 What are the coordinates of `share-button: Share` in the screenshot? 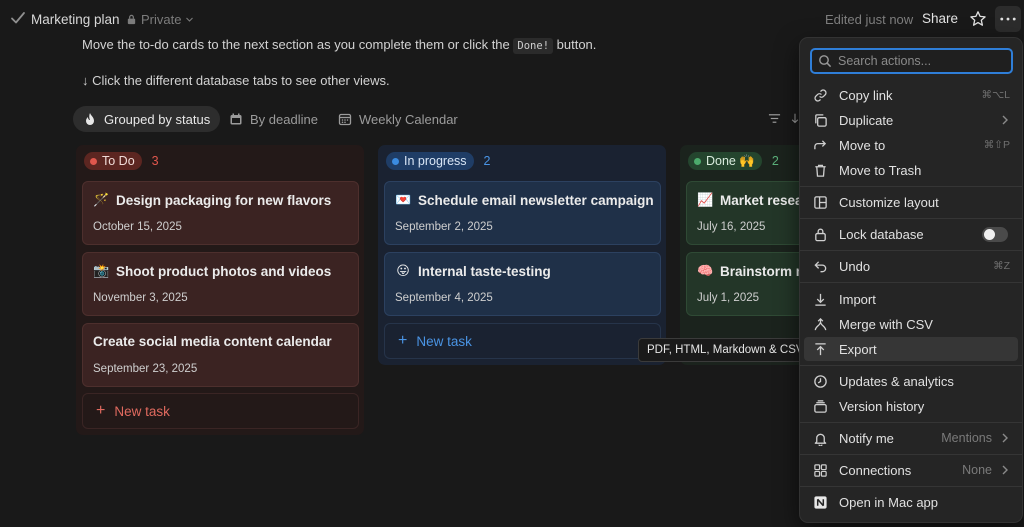 It's located at (940, 18).